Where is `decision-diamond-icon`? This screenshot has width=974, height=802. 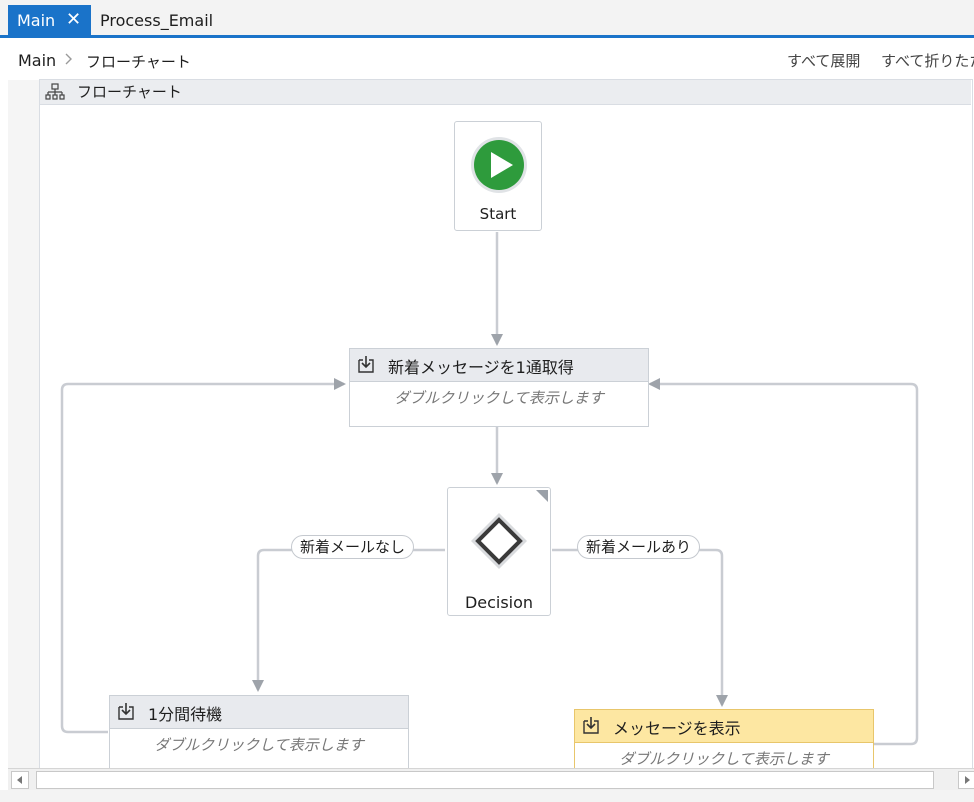 decision-diamond-icon is located at coordinates (499, 541).